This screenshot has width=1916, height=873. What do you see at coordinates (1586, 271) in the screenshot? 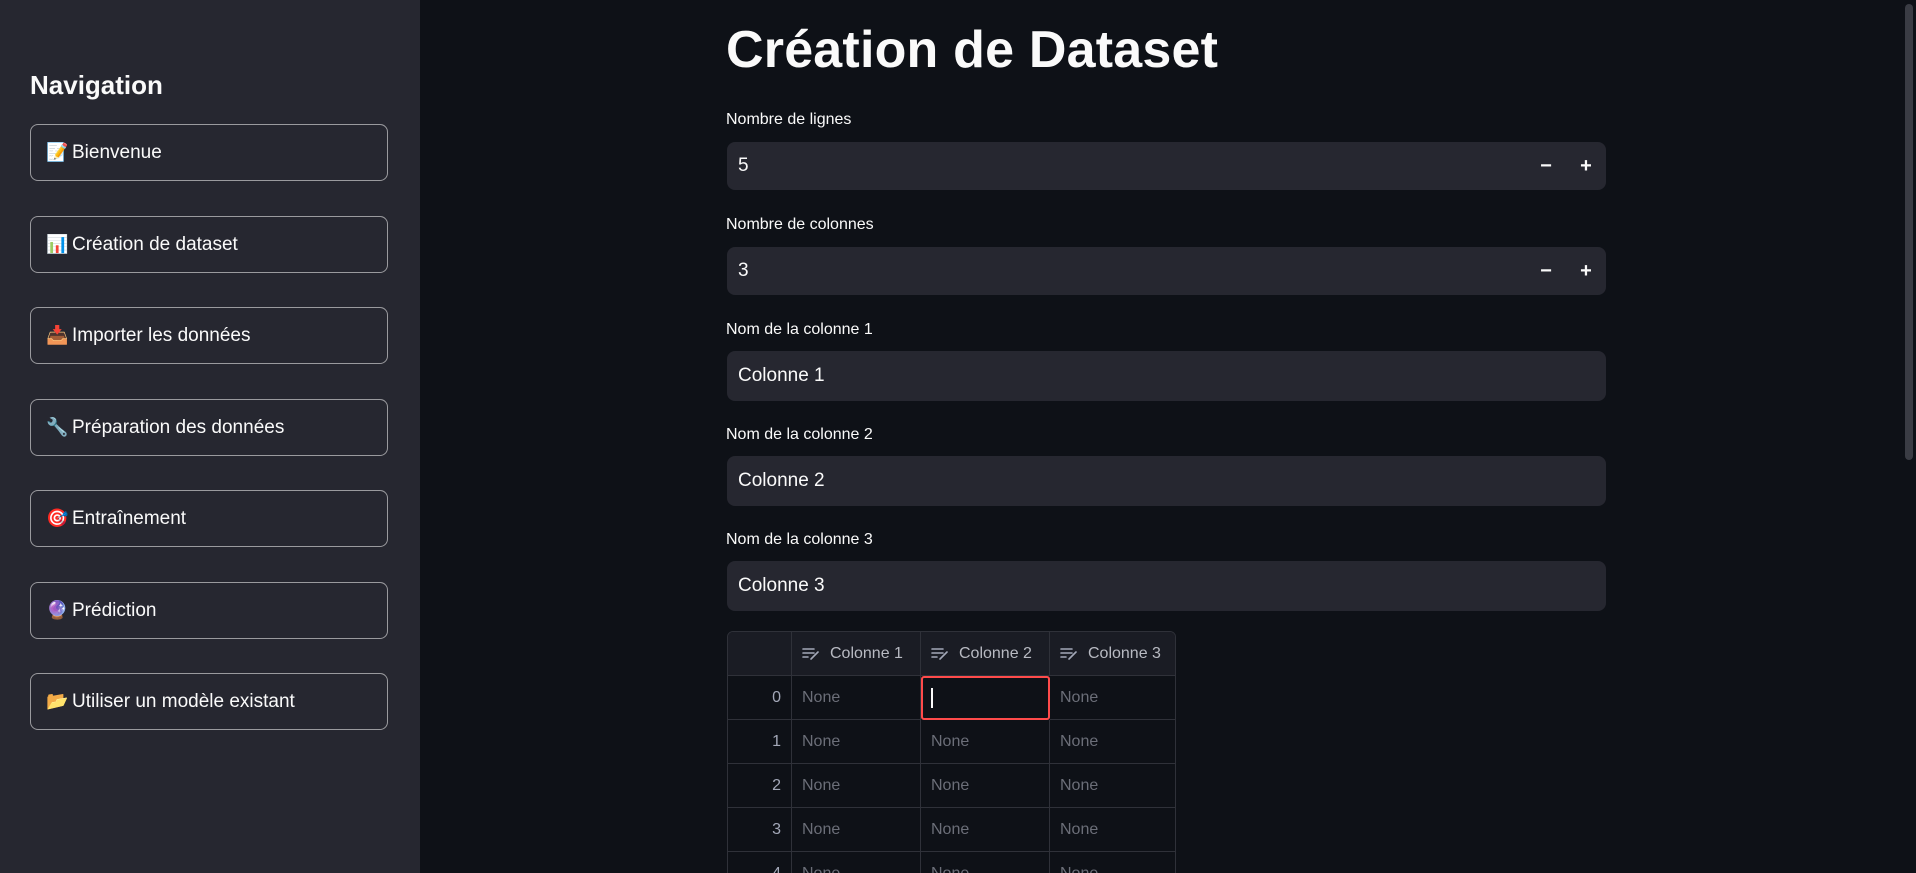
I see `cols-increment-button: +` at bounding box center [1586, 271].